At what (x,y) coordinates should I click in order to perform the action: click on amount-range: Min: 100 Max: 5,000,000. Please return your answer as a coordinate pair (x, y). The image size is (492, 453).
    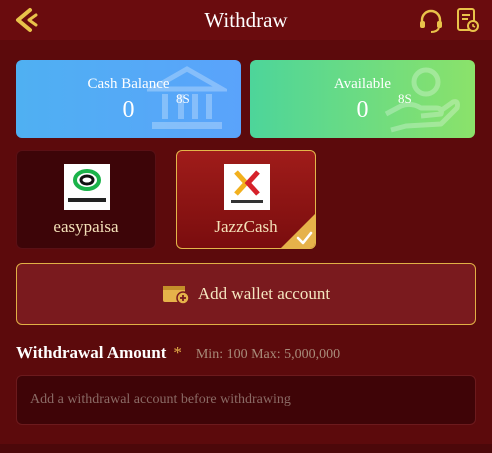
    Looking at the image, I should click on (268, 354).